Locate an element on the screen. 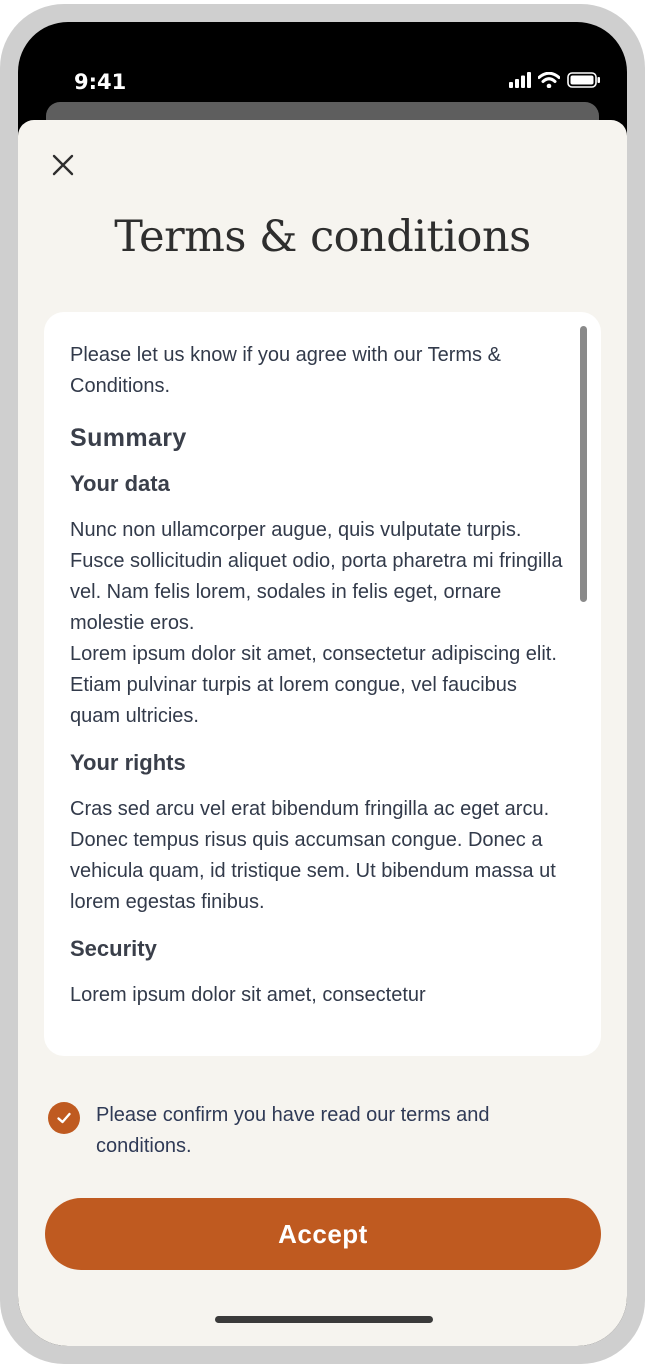 Image resolution: width=645 pixels, height=1366 pixels. page-title: Terms & conditions is located at coordinates (322, 237).